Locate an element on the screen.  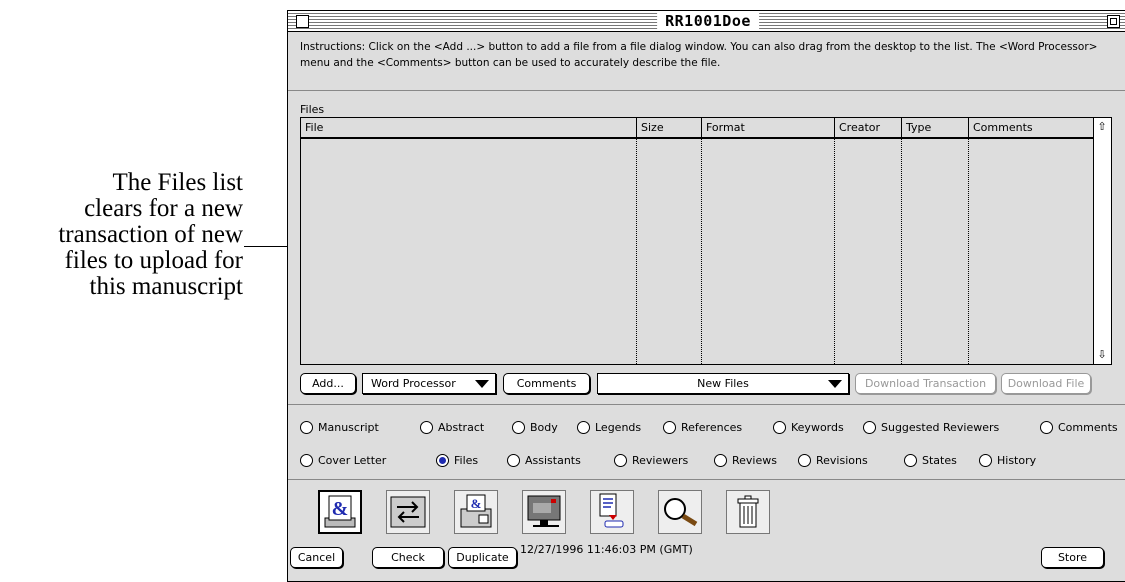
scroll-down-arrow-icon: ⇩ is located at coordinates (1102, 355).